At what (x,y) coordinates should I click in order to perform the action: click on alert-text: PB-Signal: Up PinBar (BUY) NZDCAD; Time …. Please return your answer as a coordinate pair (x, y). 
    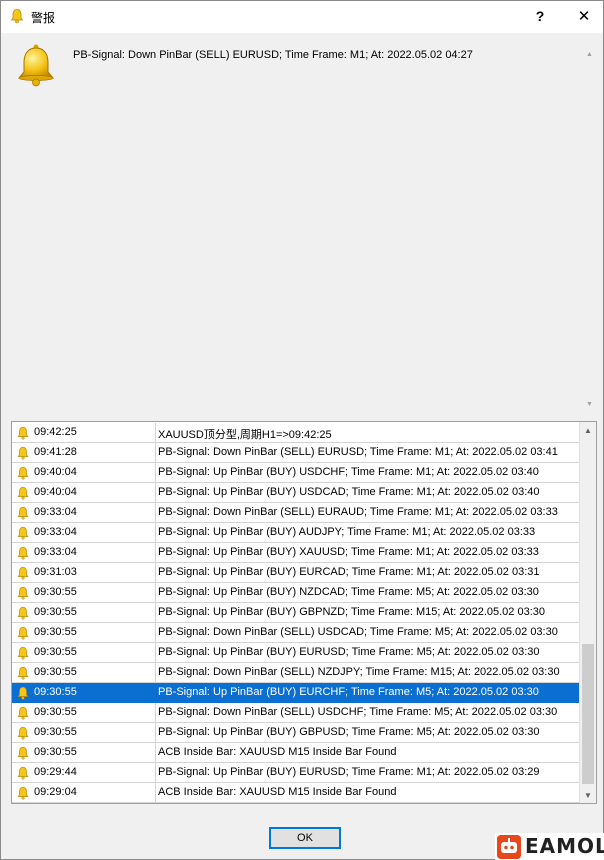
    Looking at the image, I should click on (348, 592).